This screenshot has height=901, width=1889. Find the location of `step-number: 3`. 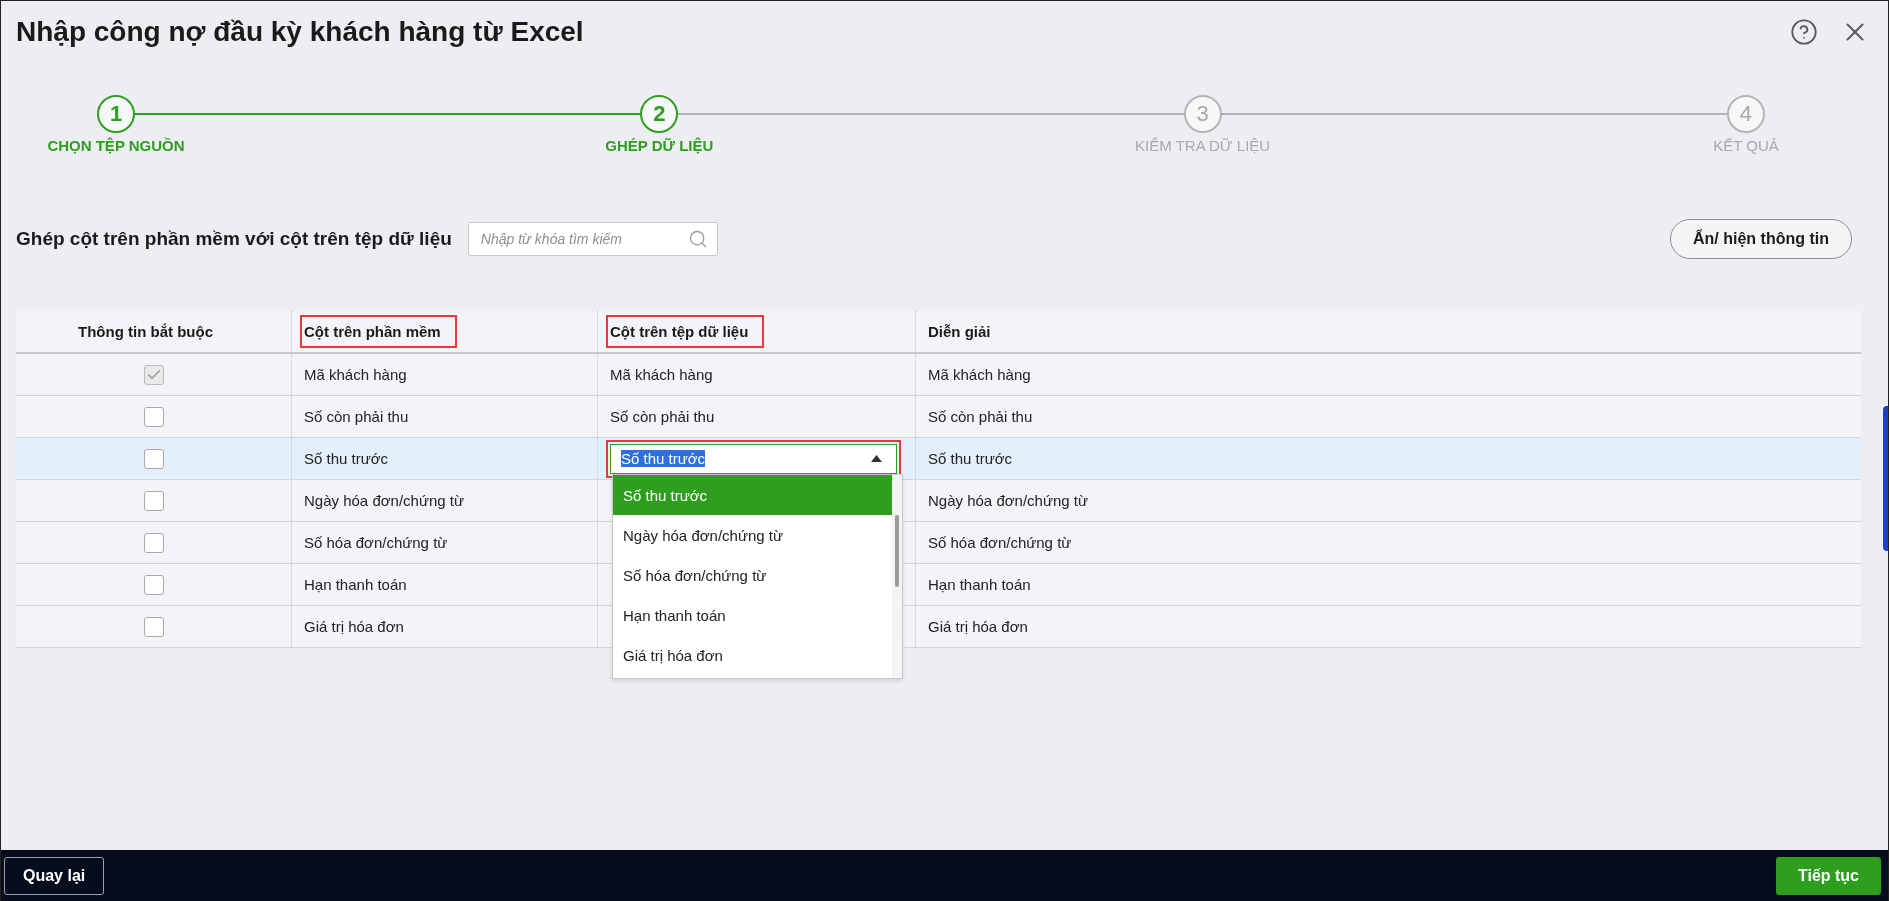

step-number: 3 is located at coordinates (1202, 114).